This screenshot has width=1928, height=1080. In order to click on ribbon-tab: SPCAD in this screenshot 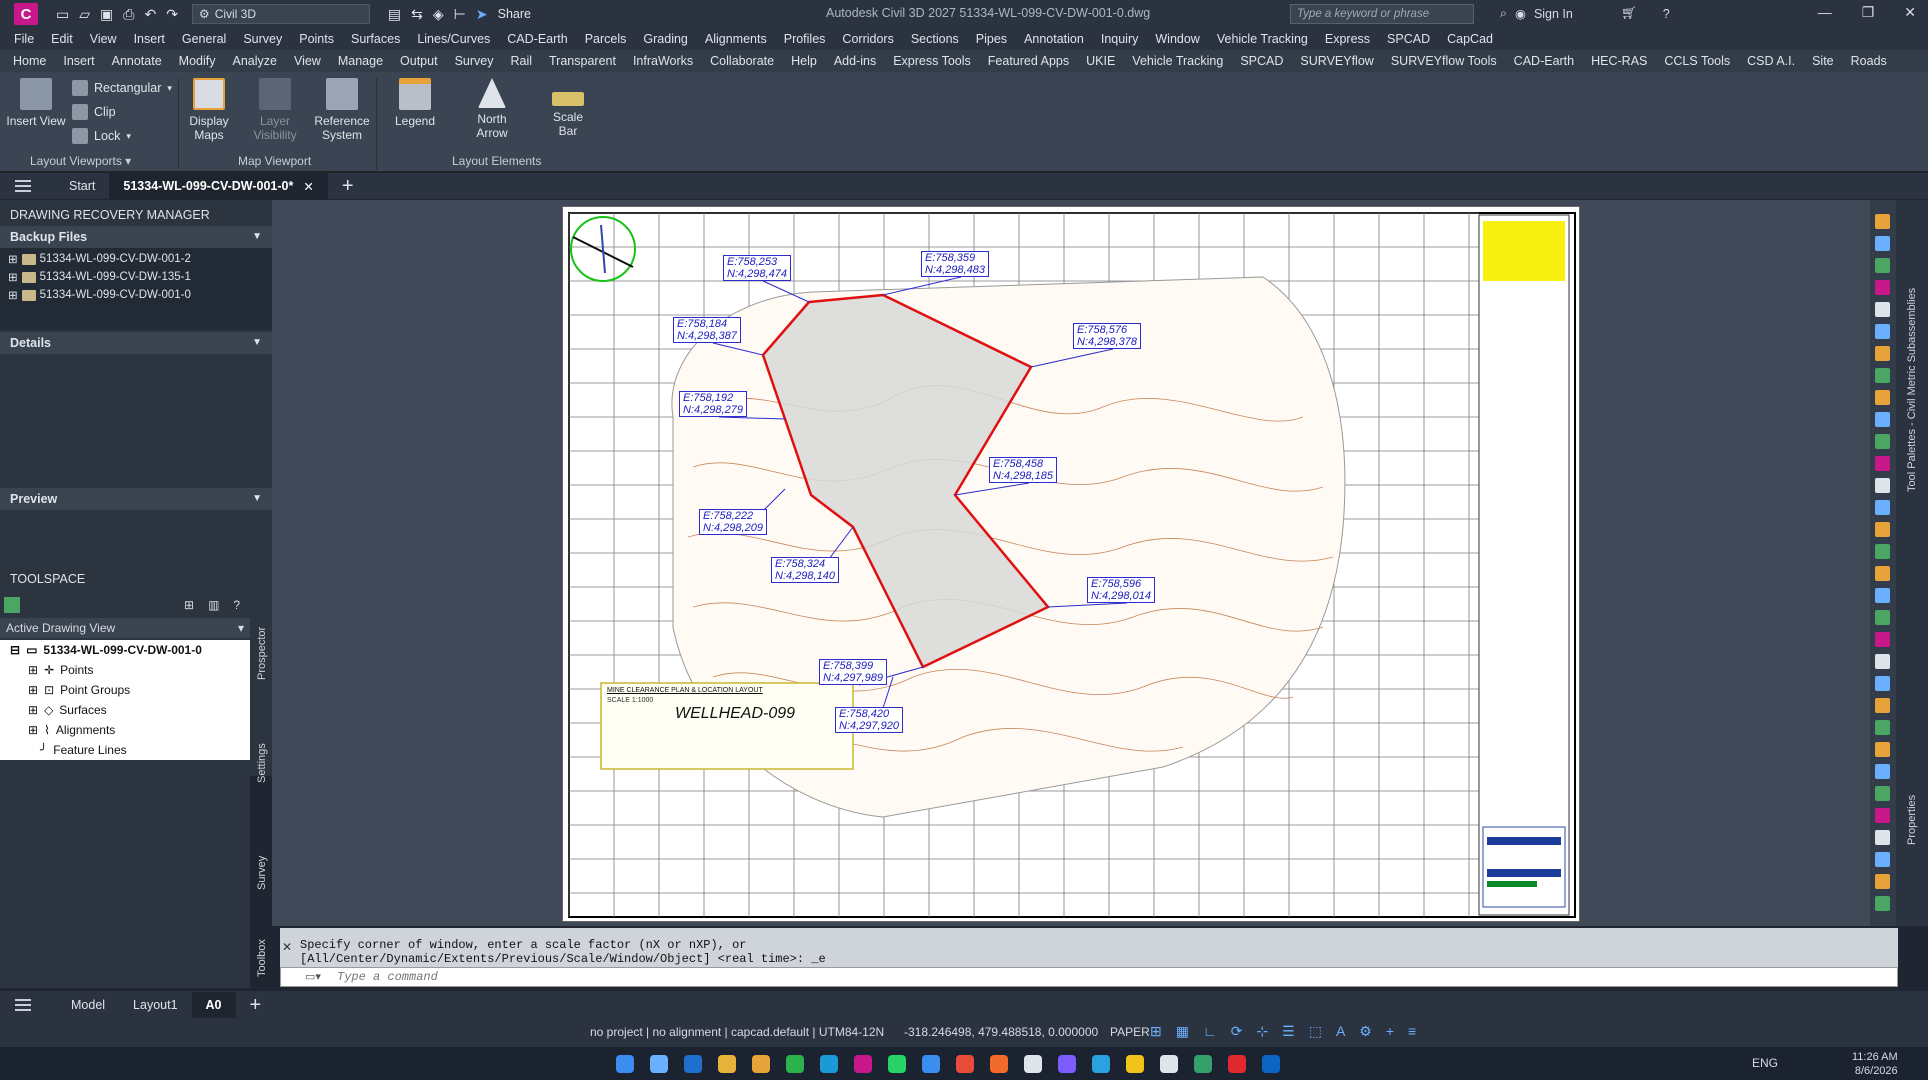, I will do `click(1261, 61)`.